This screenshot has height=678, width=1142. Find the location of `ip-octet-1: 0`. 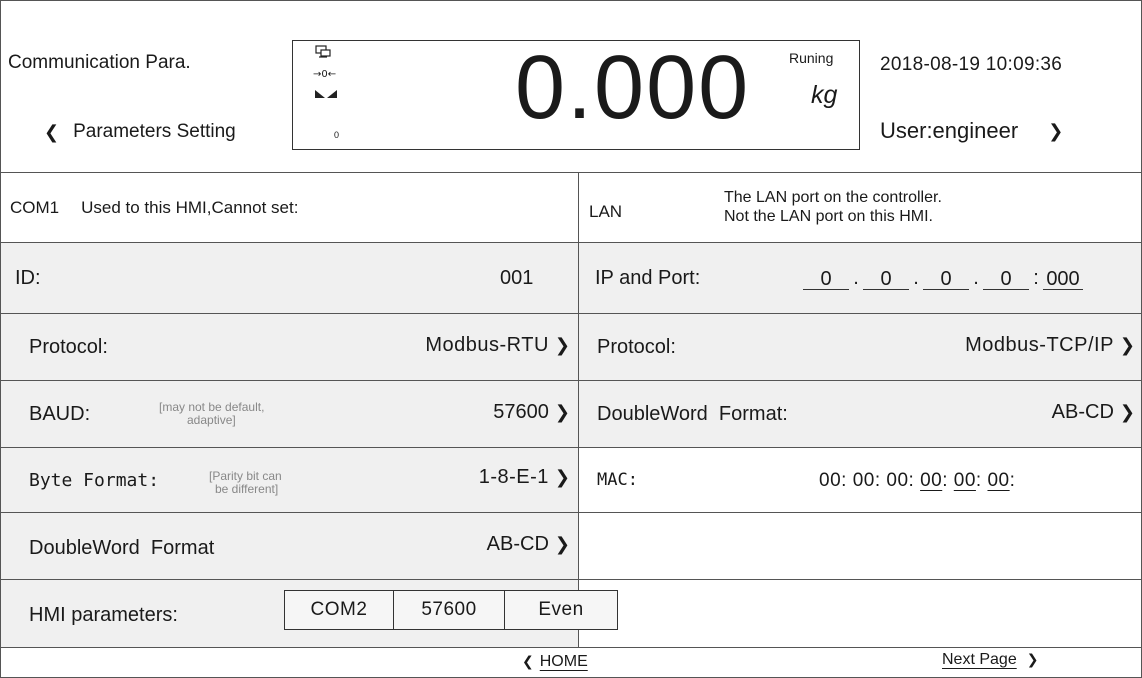

ip-octet-1: 0 is located at coordinates (826, 279).